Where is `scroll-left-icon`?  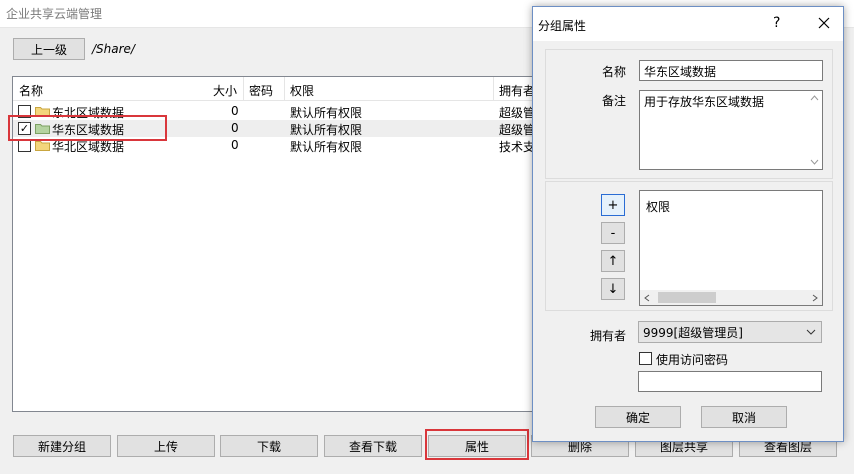 scroll-left-icon is located at coordinates (647, 298).